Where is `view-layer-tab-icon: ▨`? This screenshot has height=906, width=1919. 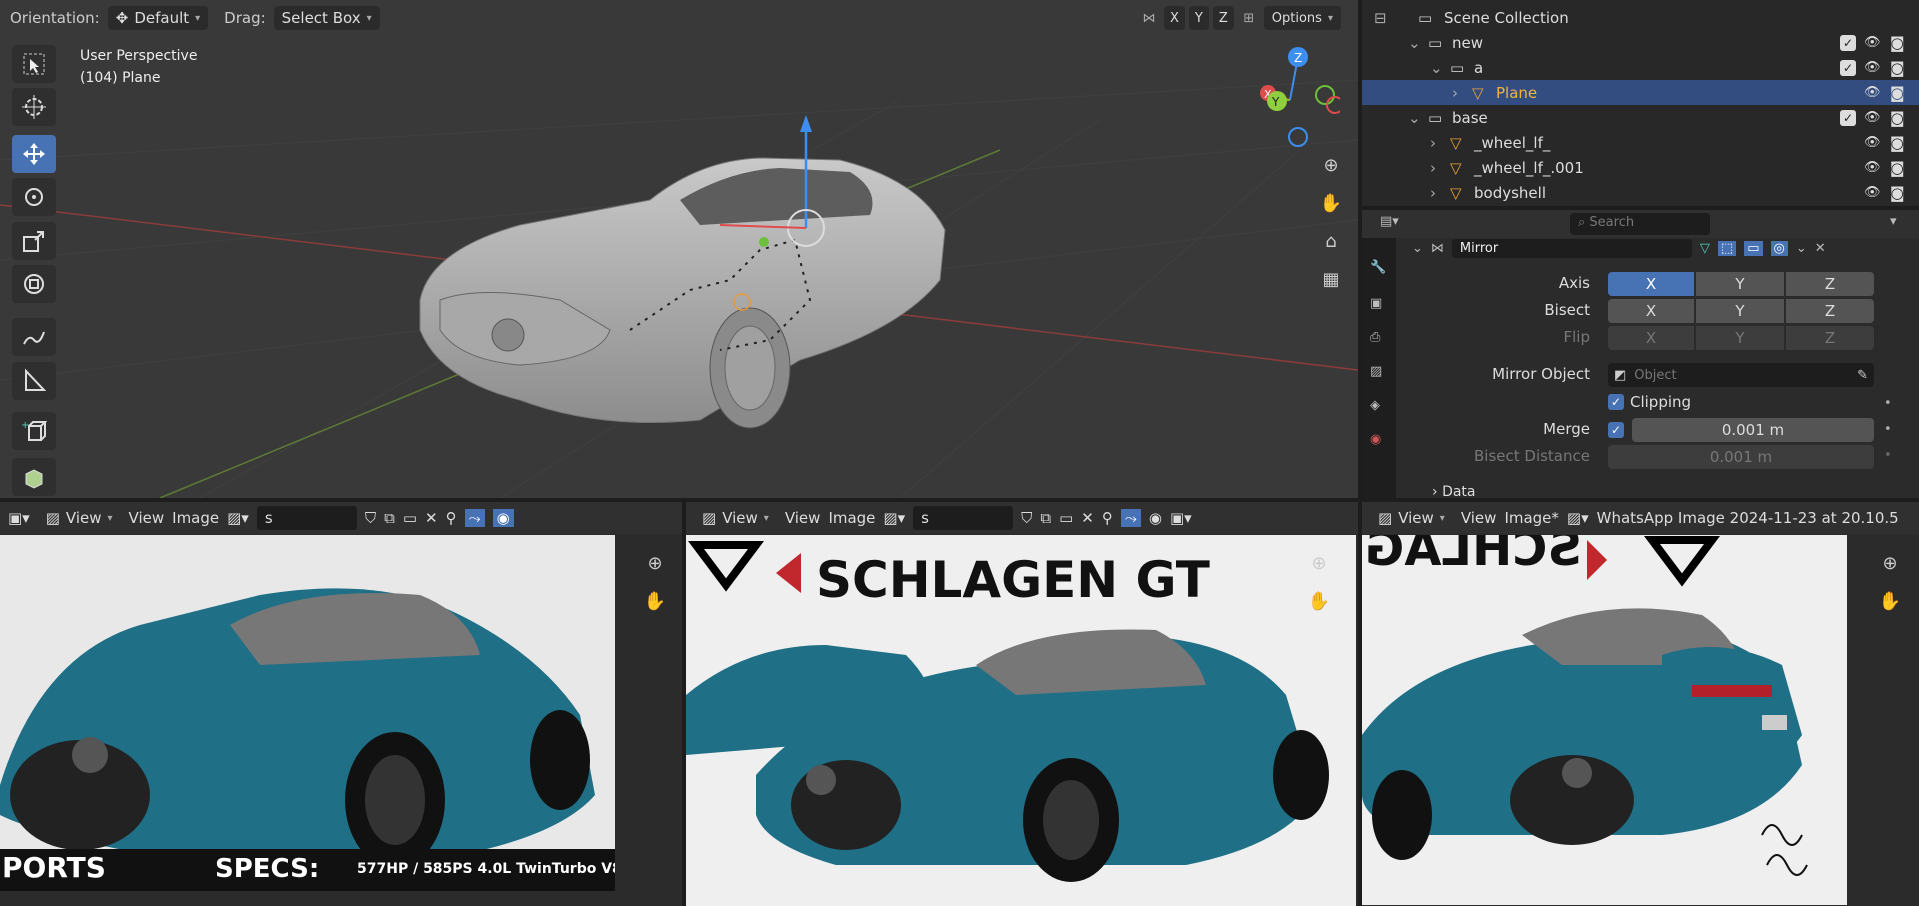
view-layer-tab-icon: ▨ is located at coordinates (1376, 371).